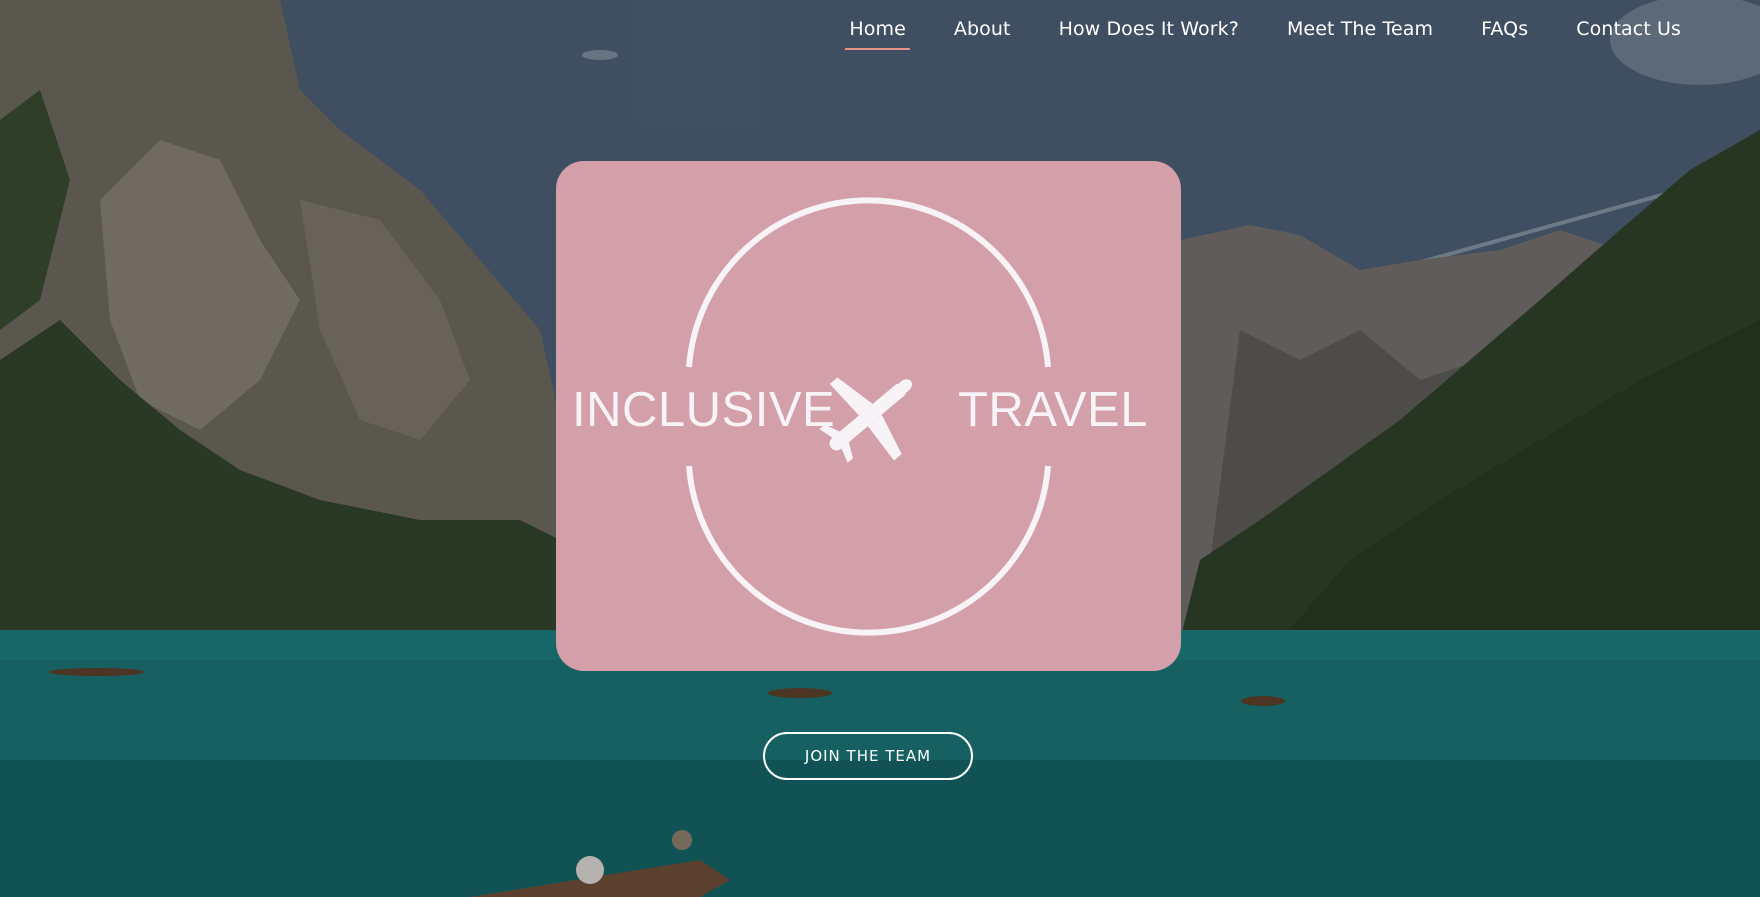 This screenshot has height=897, width=1760. I want to click on logo-text-right: TRAVEL, so click(1053, 410).